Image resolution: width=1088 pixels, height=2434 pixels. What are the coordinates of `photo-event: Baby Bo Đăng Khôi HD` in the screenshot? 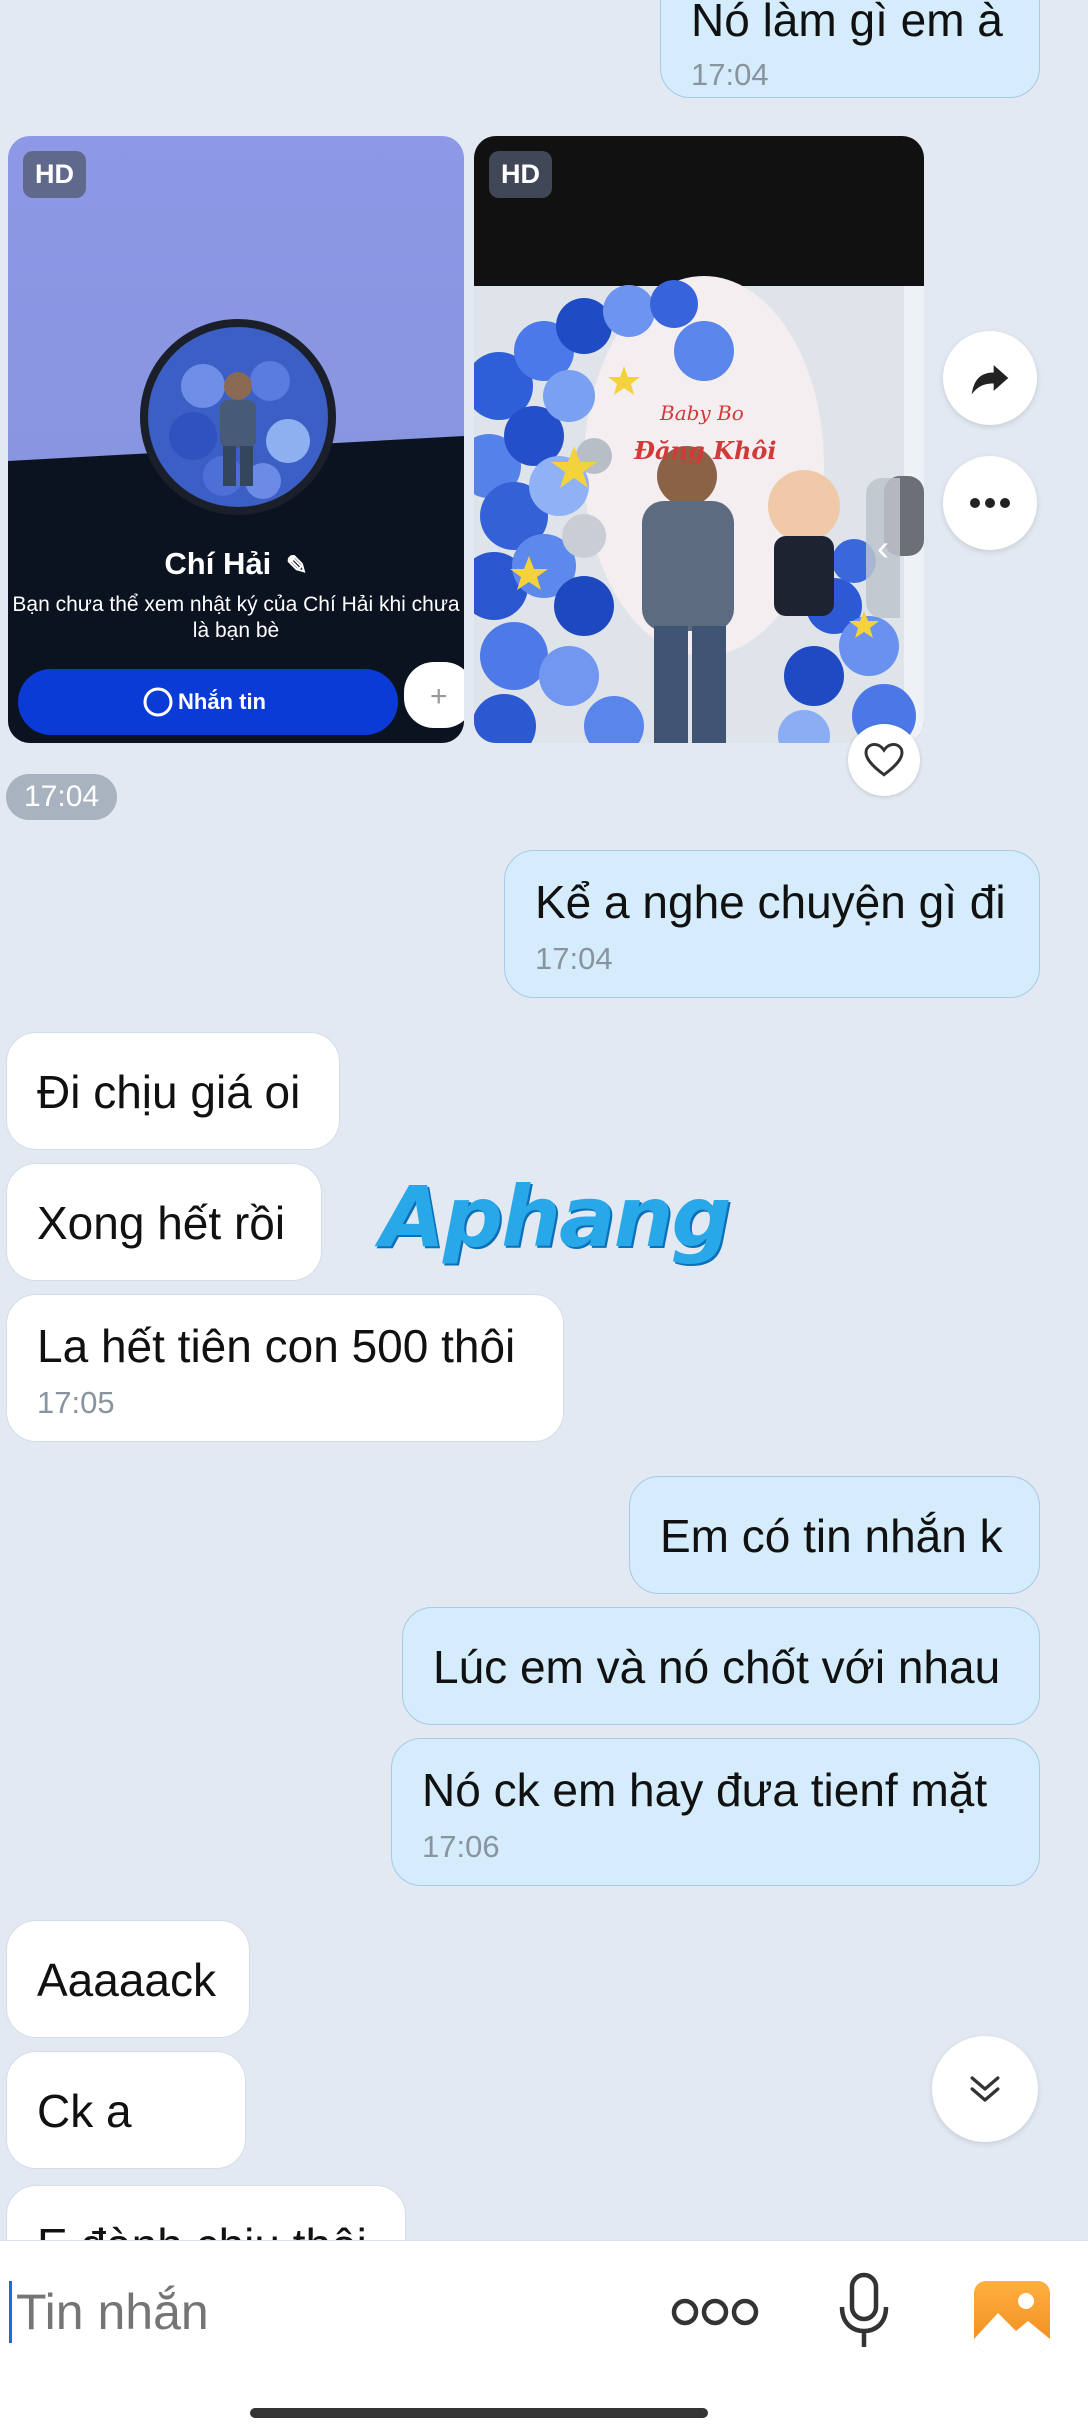 It's located at (699, 439).